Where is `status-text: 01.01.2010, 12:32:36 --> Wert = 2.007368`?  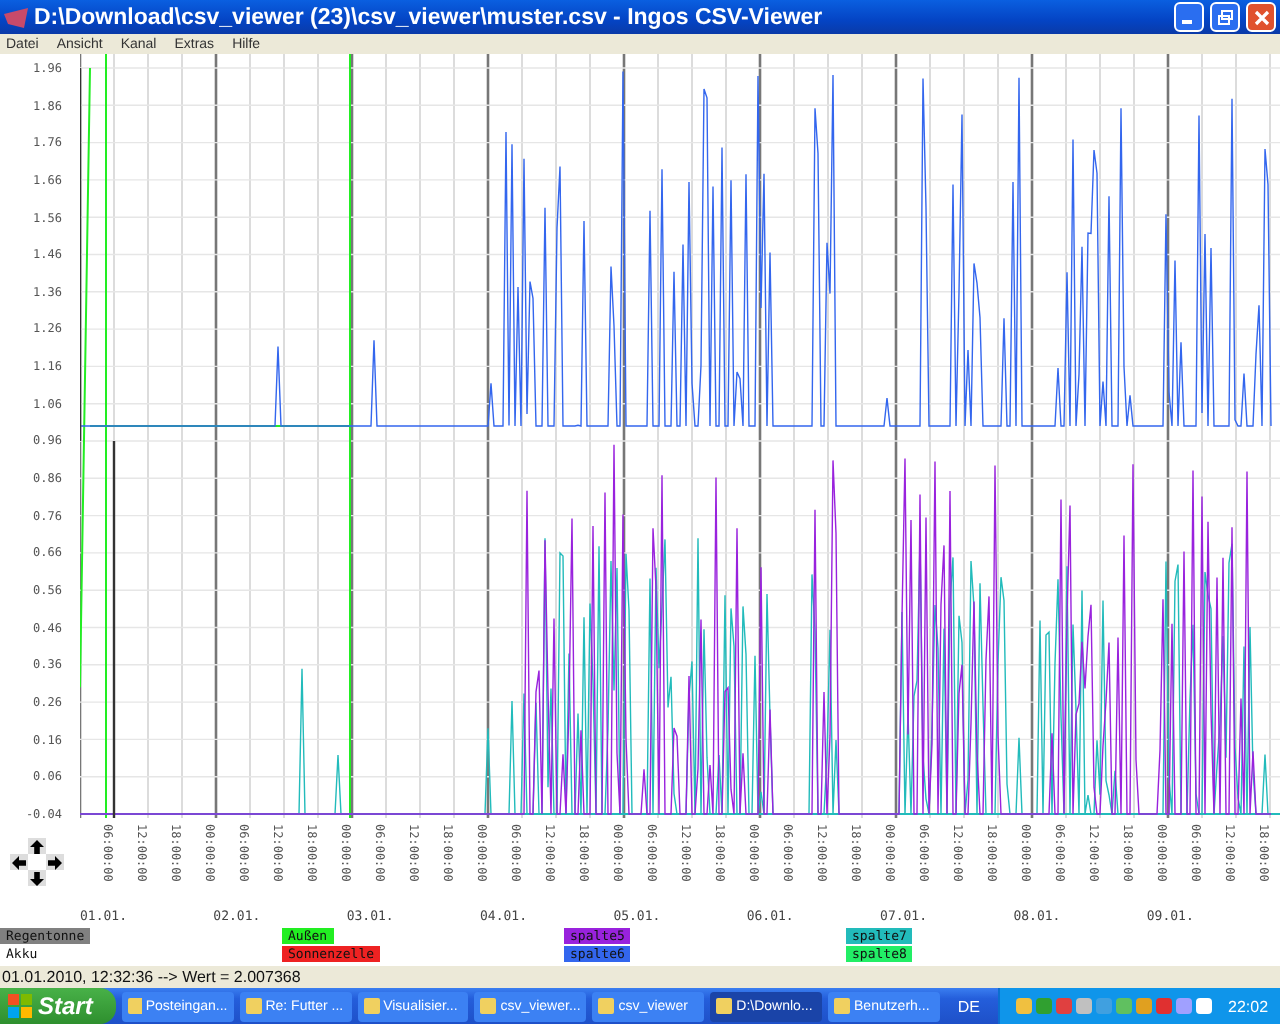 status-text: 01.01.2010, 12:32:36 --> Wert = 2.007368 is located at coordinates (151, 976).